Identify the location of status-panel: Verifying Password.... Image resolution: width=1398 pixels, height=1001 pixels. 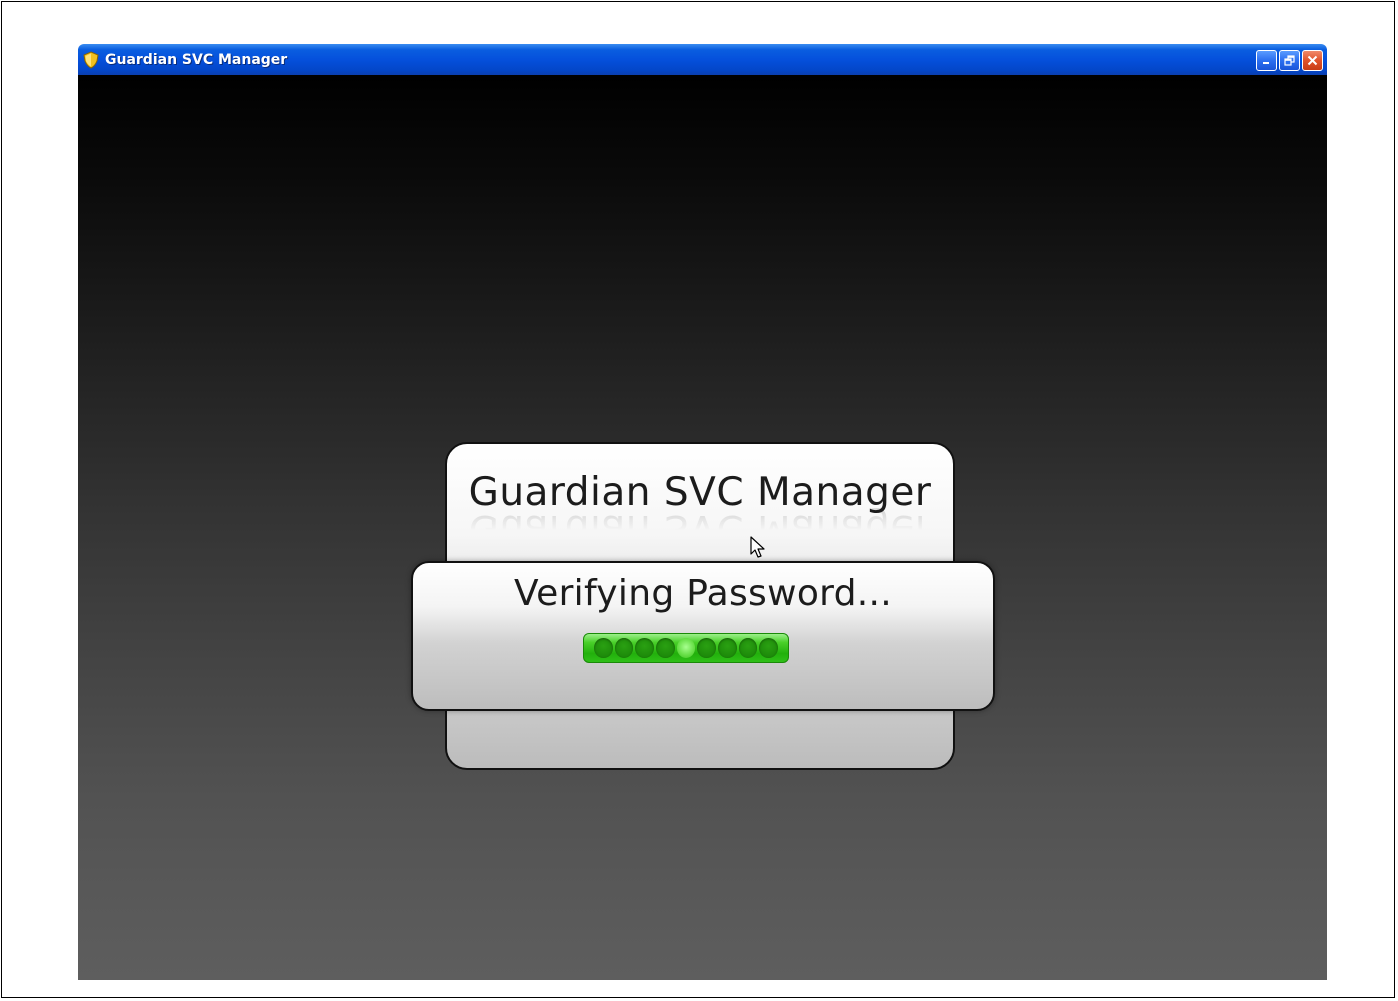
(703, 636).